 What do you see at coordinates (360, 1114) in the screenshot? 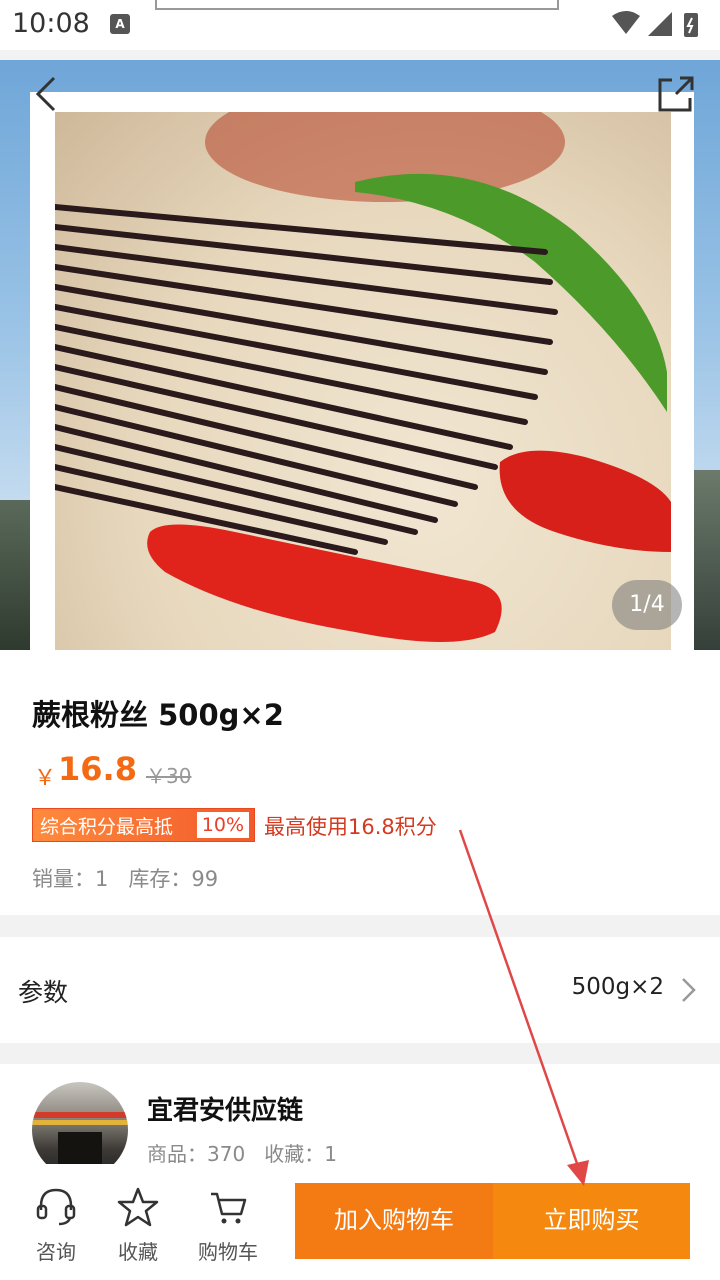
I see `shop-card: 宜君安供应链 商品：370 收藏：1` at bounding box center [360, 1114].